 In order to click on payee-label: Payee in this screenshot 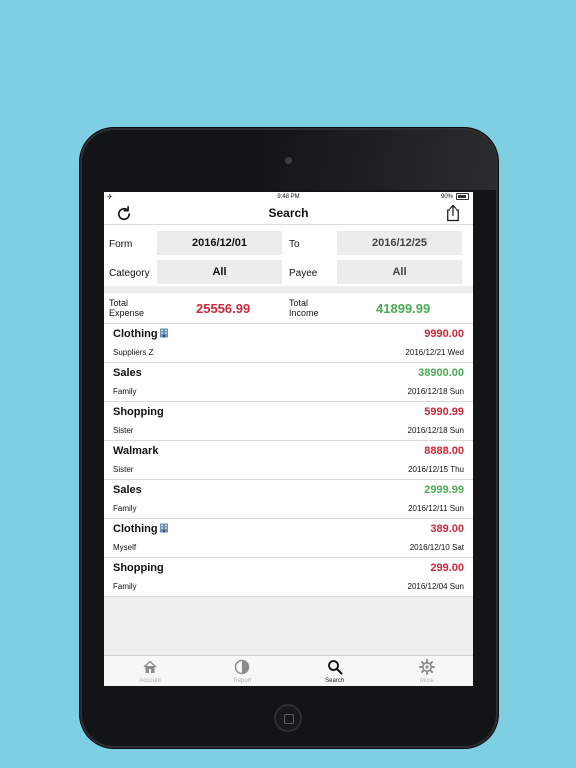, I will do `click(303, 273)`.